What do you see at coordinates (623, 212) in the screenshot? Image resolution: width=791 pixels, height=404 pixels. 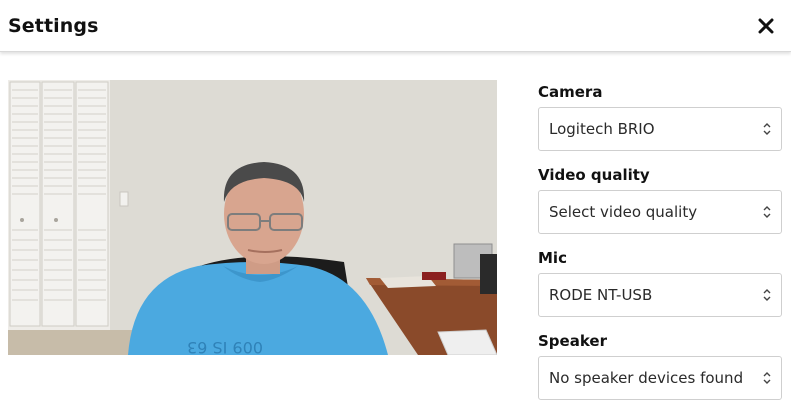 I see `video-quality-select-value: Select video quality` at bounding box center [623, 212].